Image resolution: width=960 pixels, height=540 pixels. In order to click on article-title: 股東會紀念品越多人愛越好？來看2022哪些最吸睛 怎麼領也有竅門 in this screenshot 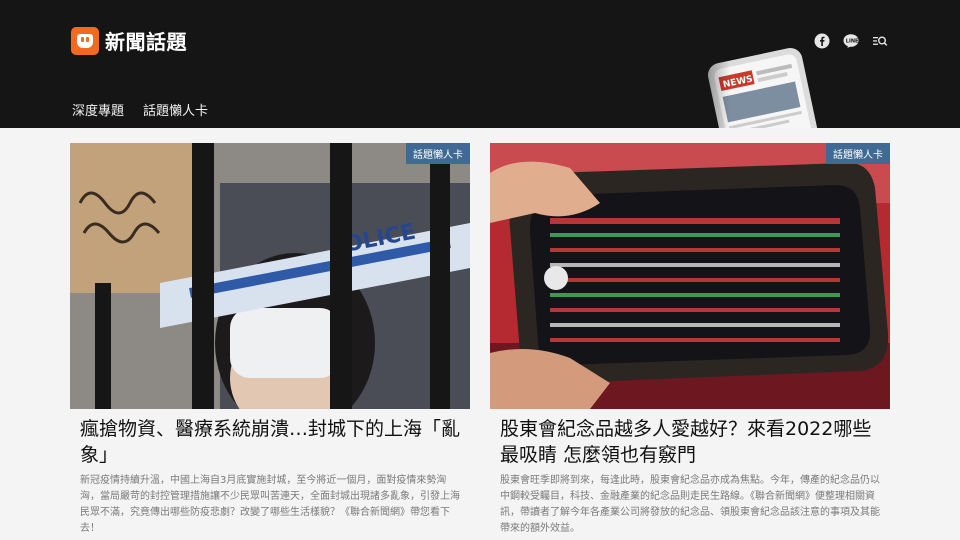, I will do `click(690, 442)`.